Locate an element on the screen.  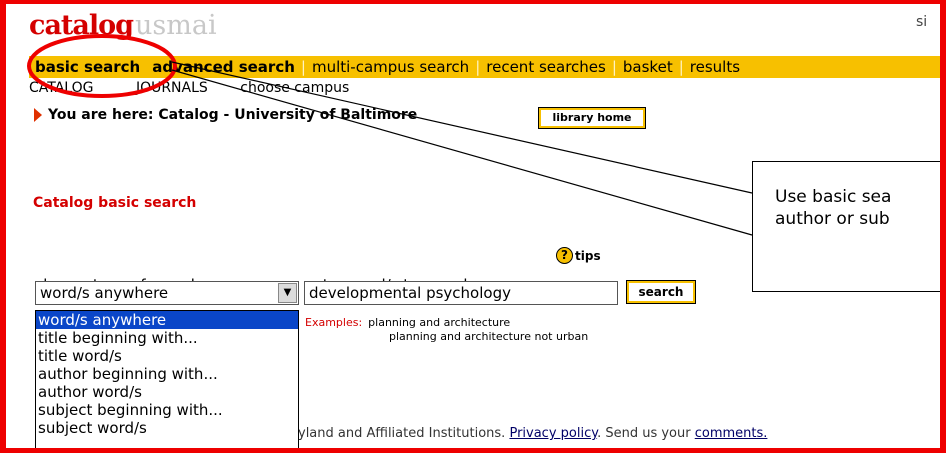
logo-usmai-text: usmai is located at coordinates (176, 25).